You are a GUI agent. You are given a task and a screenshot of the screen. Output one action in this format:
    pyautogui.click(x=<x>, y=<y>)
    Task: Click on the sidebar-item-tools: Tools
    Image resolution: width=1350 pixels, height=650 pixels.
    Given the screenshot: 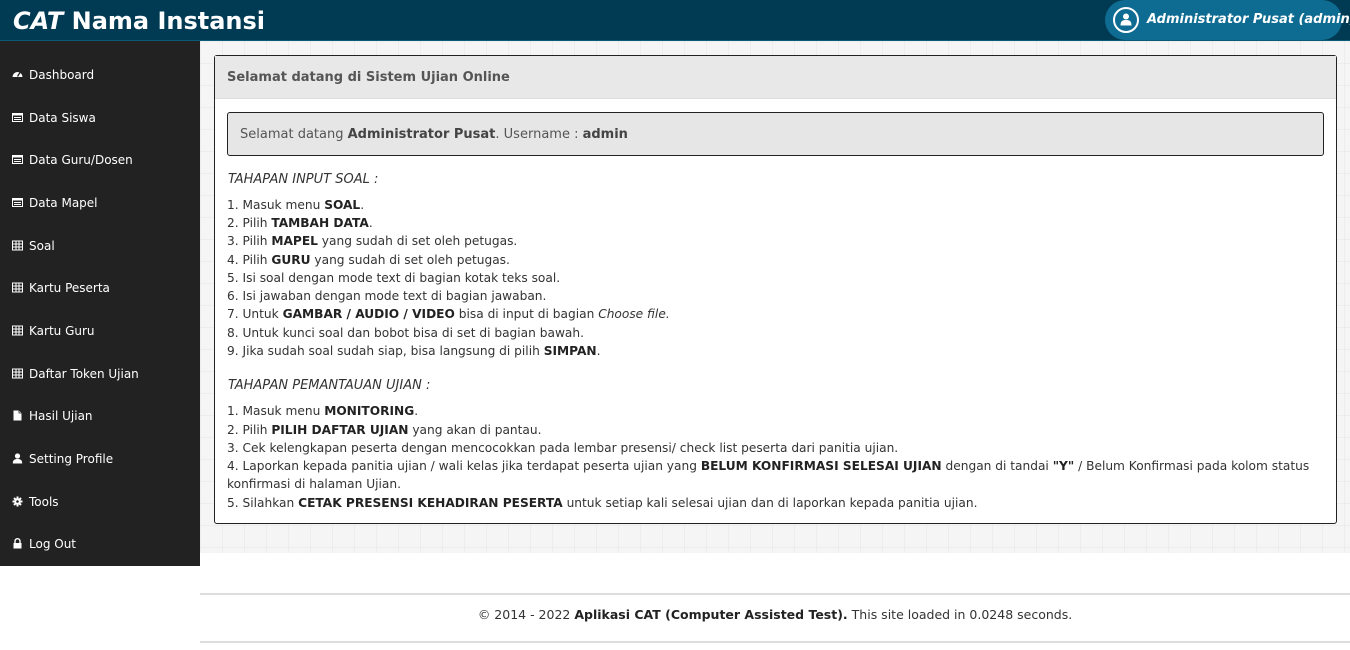 What is the action you would take?
    pyautogui.click(x=100, y=502)
    